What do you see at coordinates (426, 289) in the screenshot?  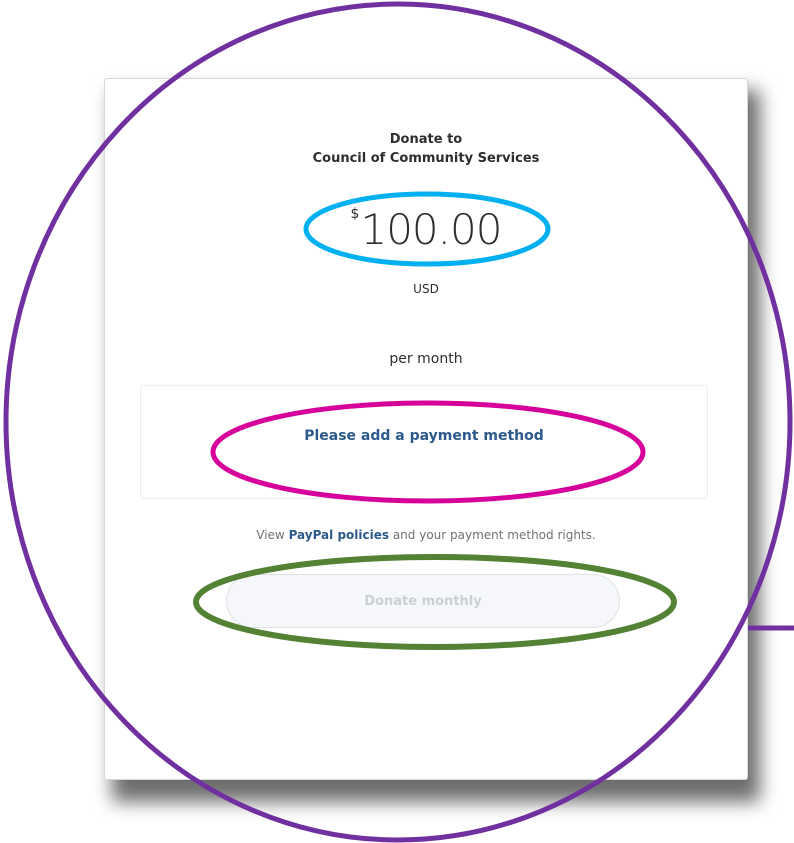 I see `currency-code: USD` at bounding box center [426, 289].